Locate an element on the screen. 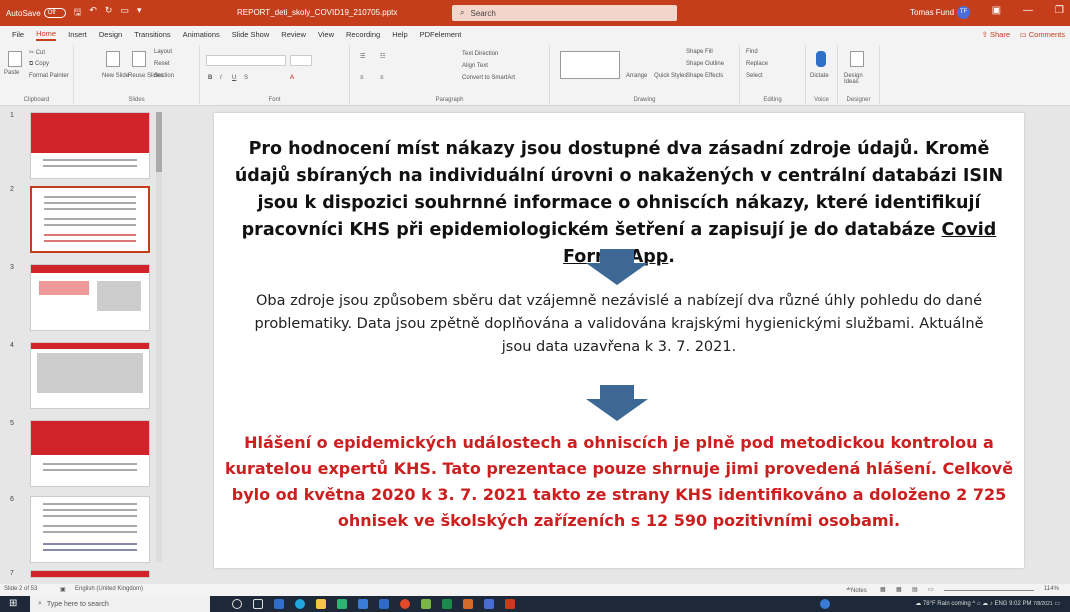 Image resolution: width=1070 pixels, height=612 pixels. shadow-icon: S is located at coordinates (246, 78).